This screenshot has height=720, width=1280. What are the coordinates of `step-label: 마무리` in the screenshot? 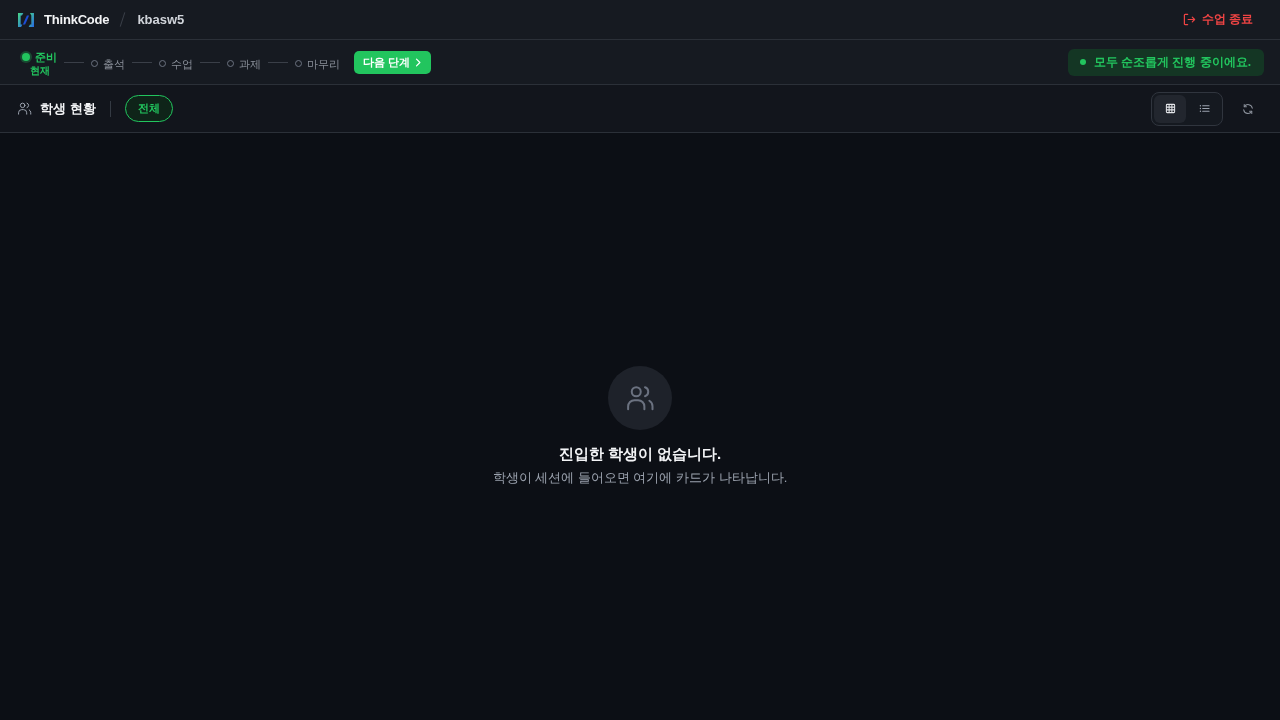 It's located at (323, 63).